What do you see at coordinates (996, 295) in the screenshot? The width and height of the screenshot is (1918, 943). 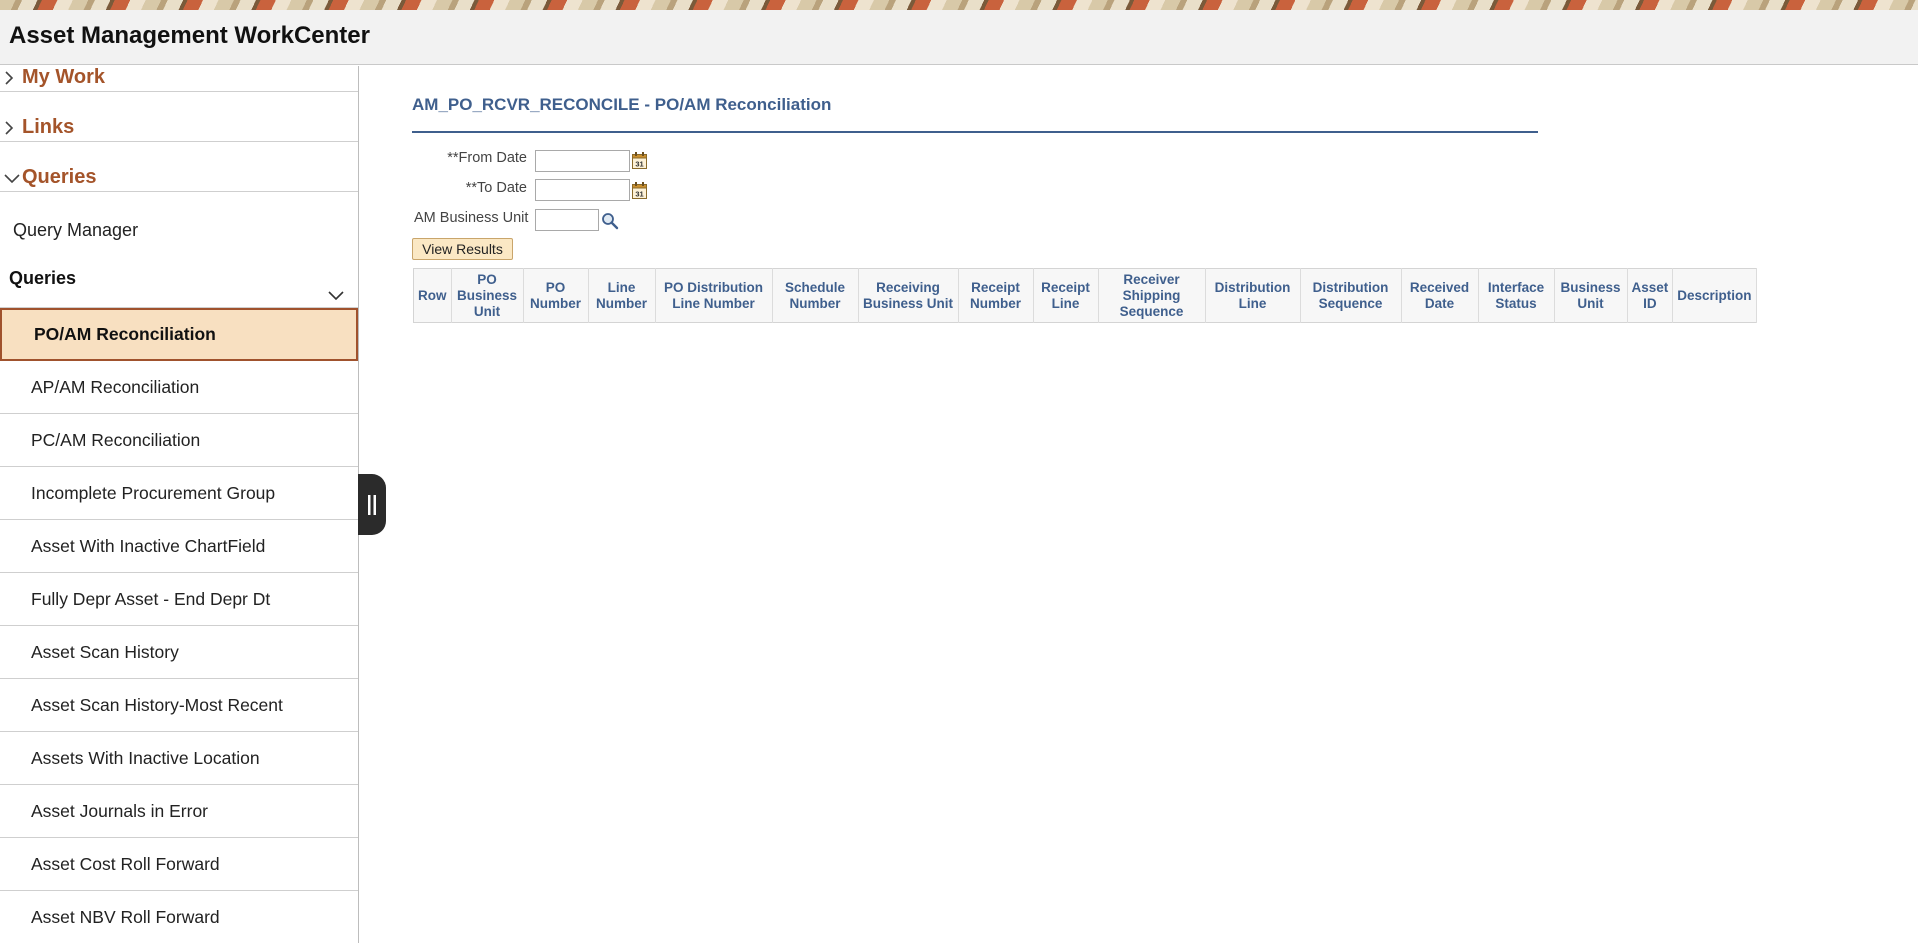 I see `column-header: Receipt Number` at bounding box center [996, 295].